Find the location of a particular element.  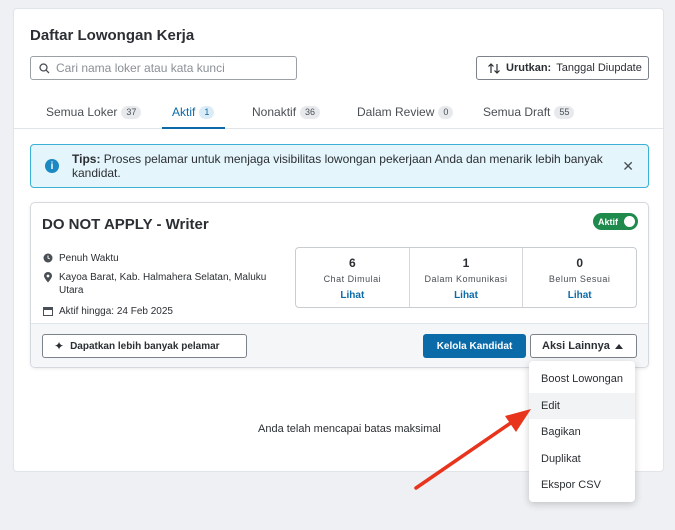

tab-count: 36 is located at coordinates (310, 112).